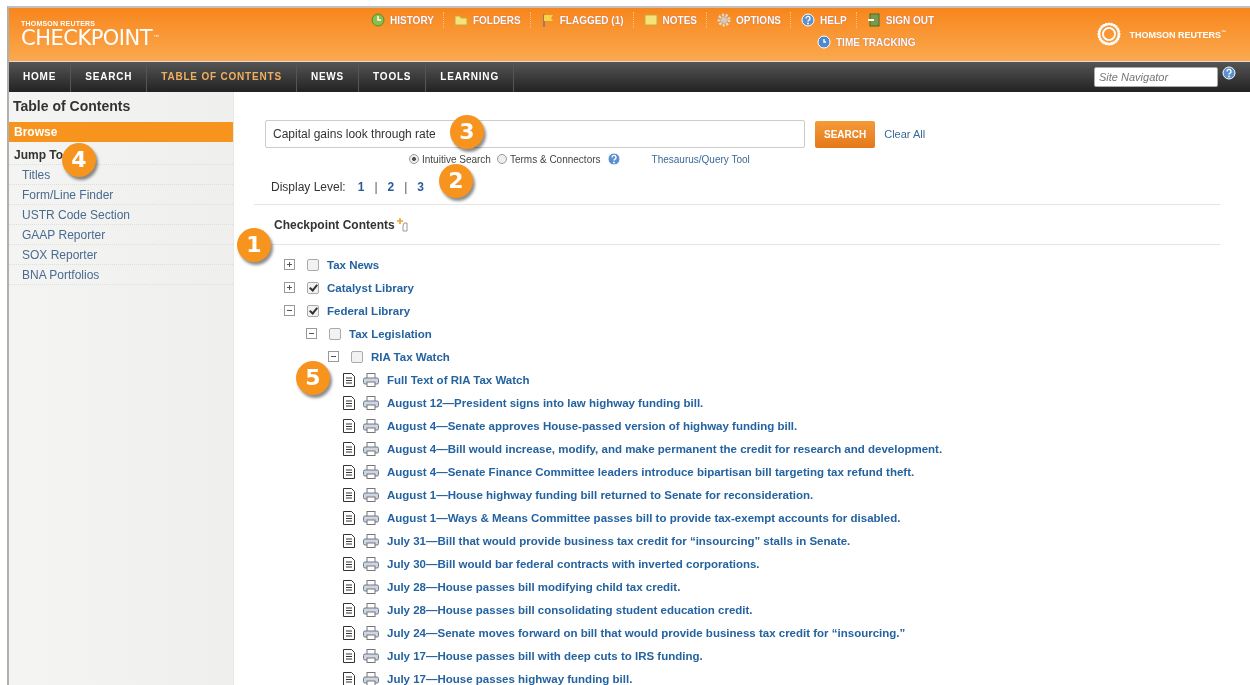 Image resolution: width=1250 pixels, height=685 pixels. Describe the element at coordinates (1177, 34) in the screenshot. I see `company-name: THOMSON REUTERS$^{™}$` at that location.